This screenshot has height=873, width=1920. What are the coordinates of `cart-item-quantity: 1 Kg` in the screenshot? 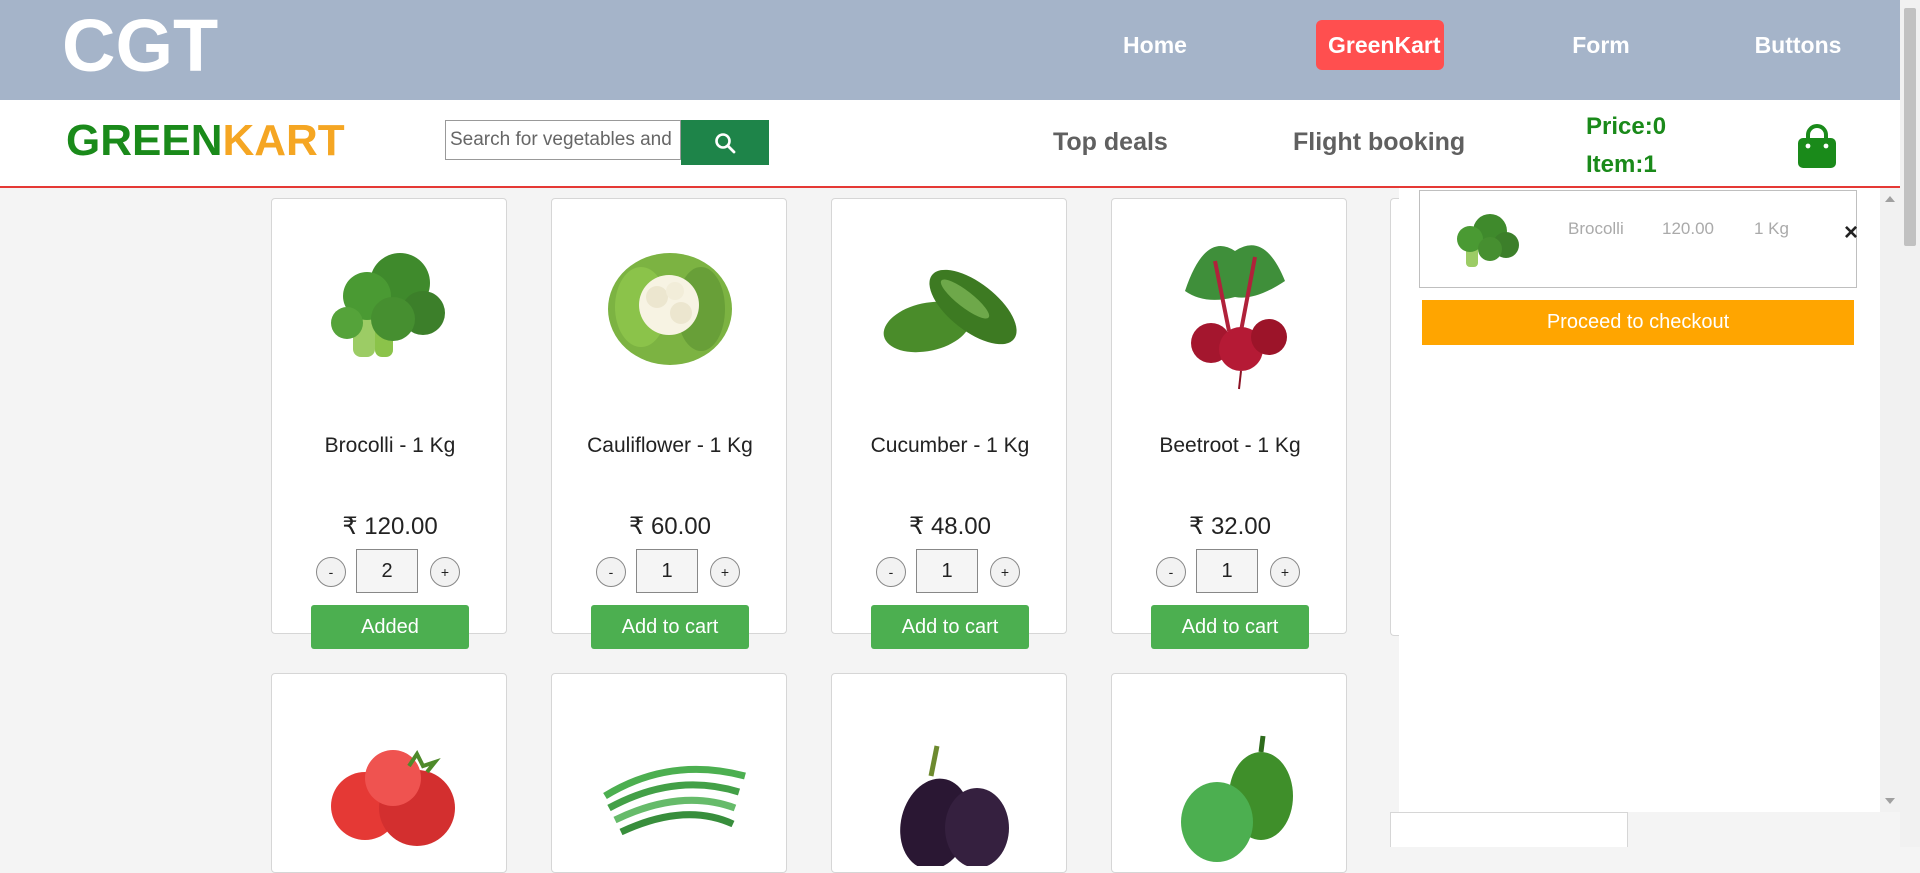 It's located at (1771, 228).